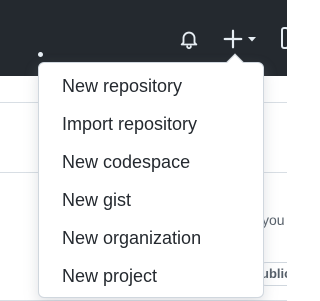 This screenshot has width=320, height=301. I want to click on notifications-button, so click(189, 39).